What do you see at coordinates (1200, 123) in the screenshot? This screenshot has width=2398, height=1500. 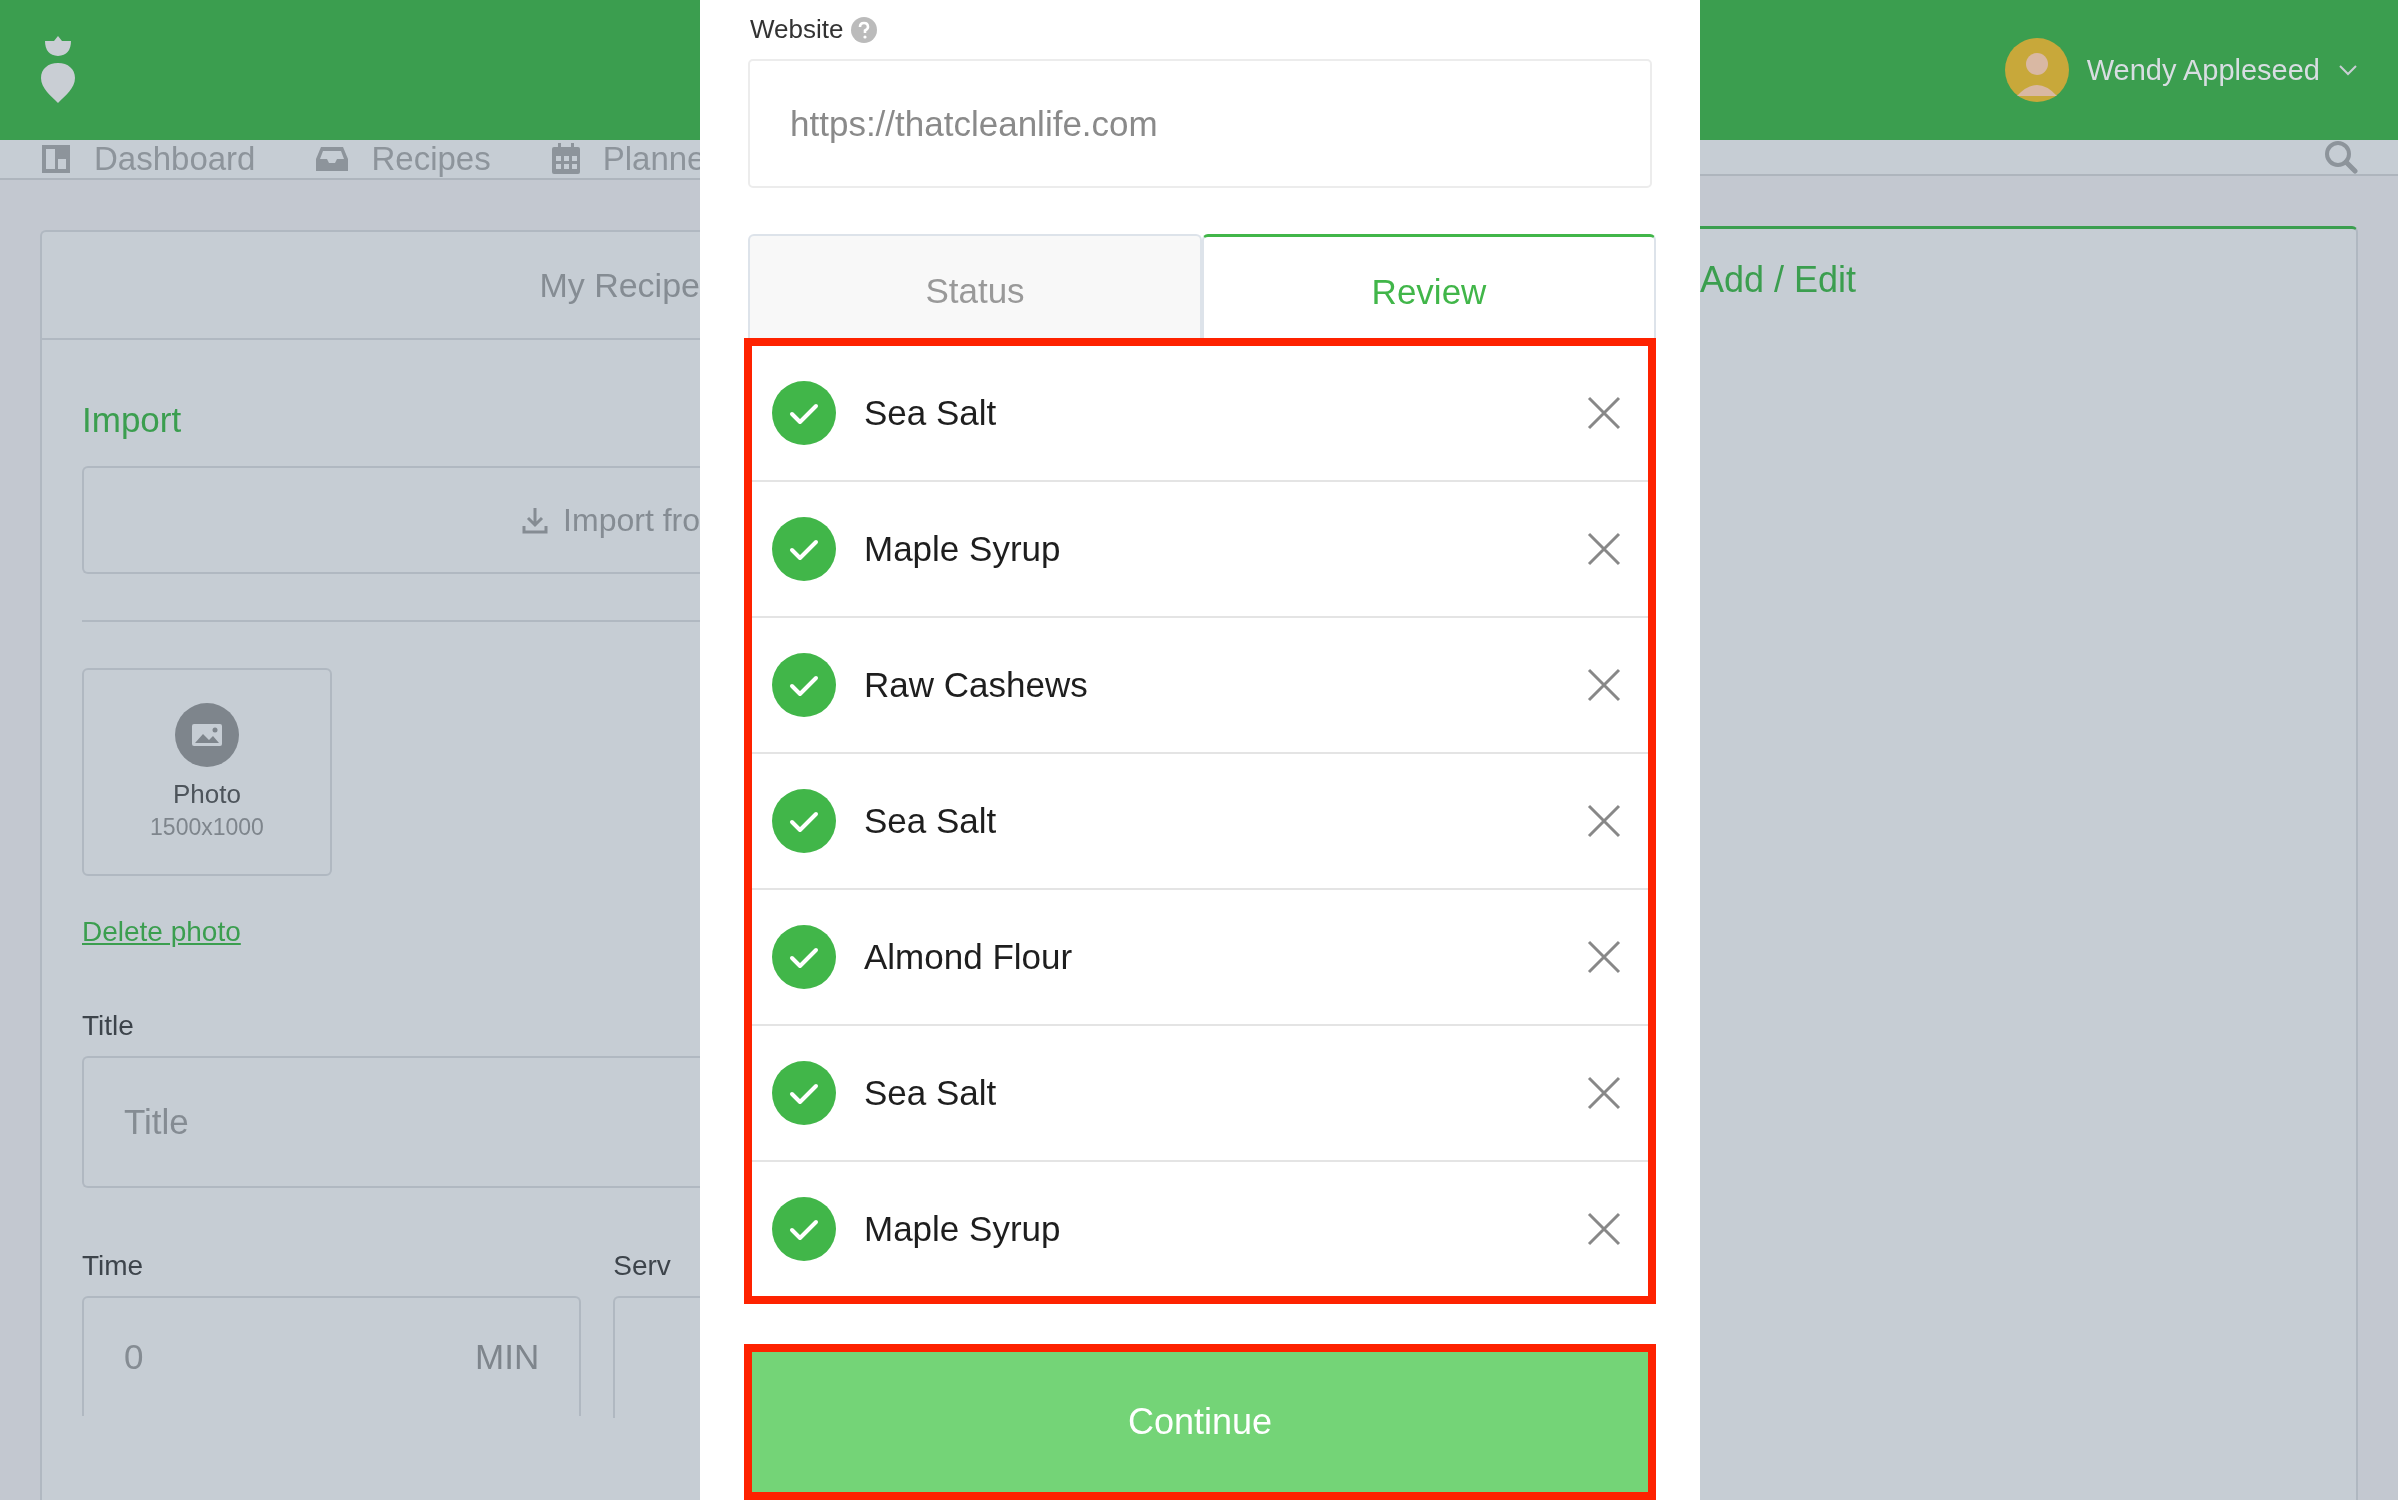 I see `website-field: https://thatcleanlife.com` at bounding box center [1200, 123].